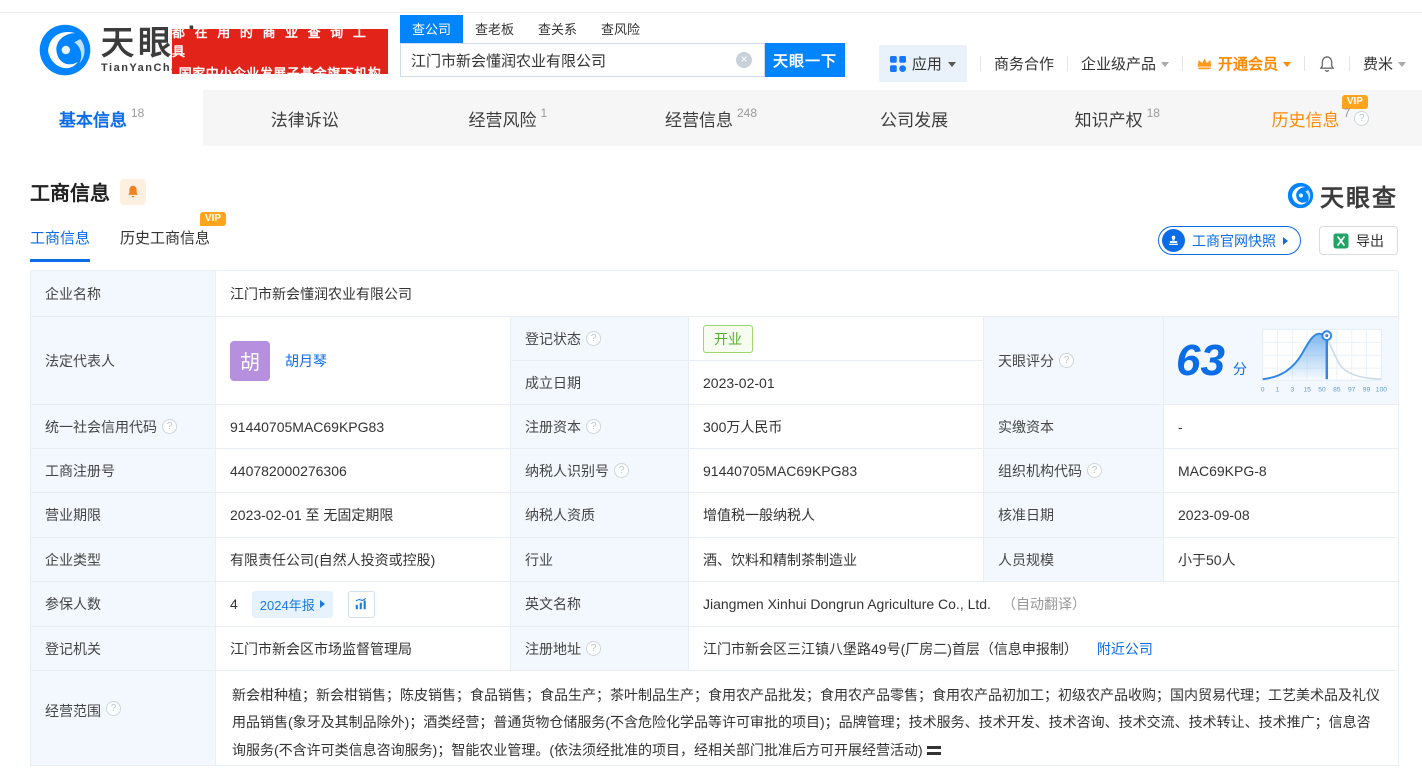 The width and height of the screenshot is (1422, 773). I want to click on tab-business-info: 经营信息 248, so click(710, 118).